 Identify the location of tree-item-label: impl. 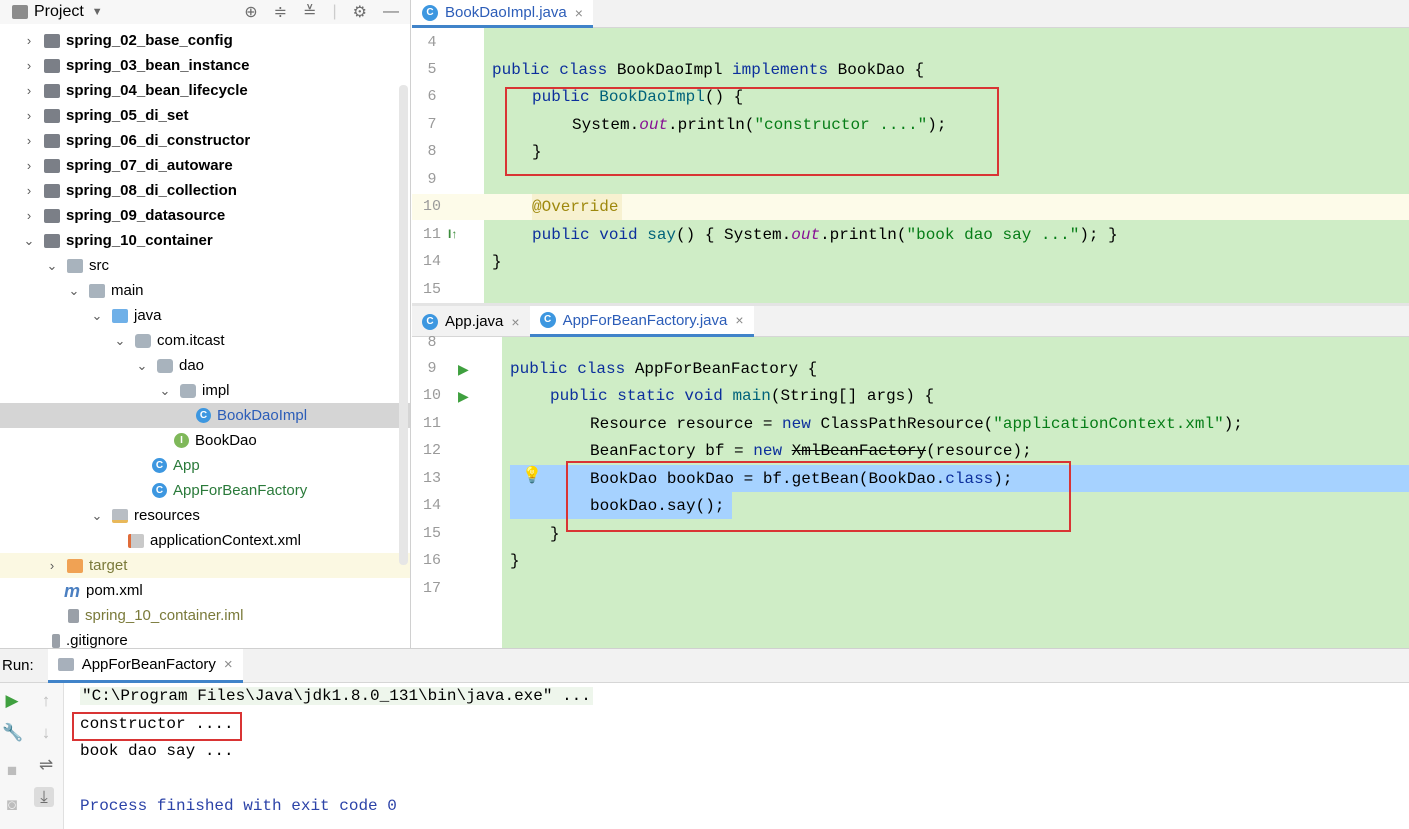
(216, 390).